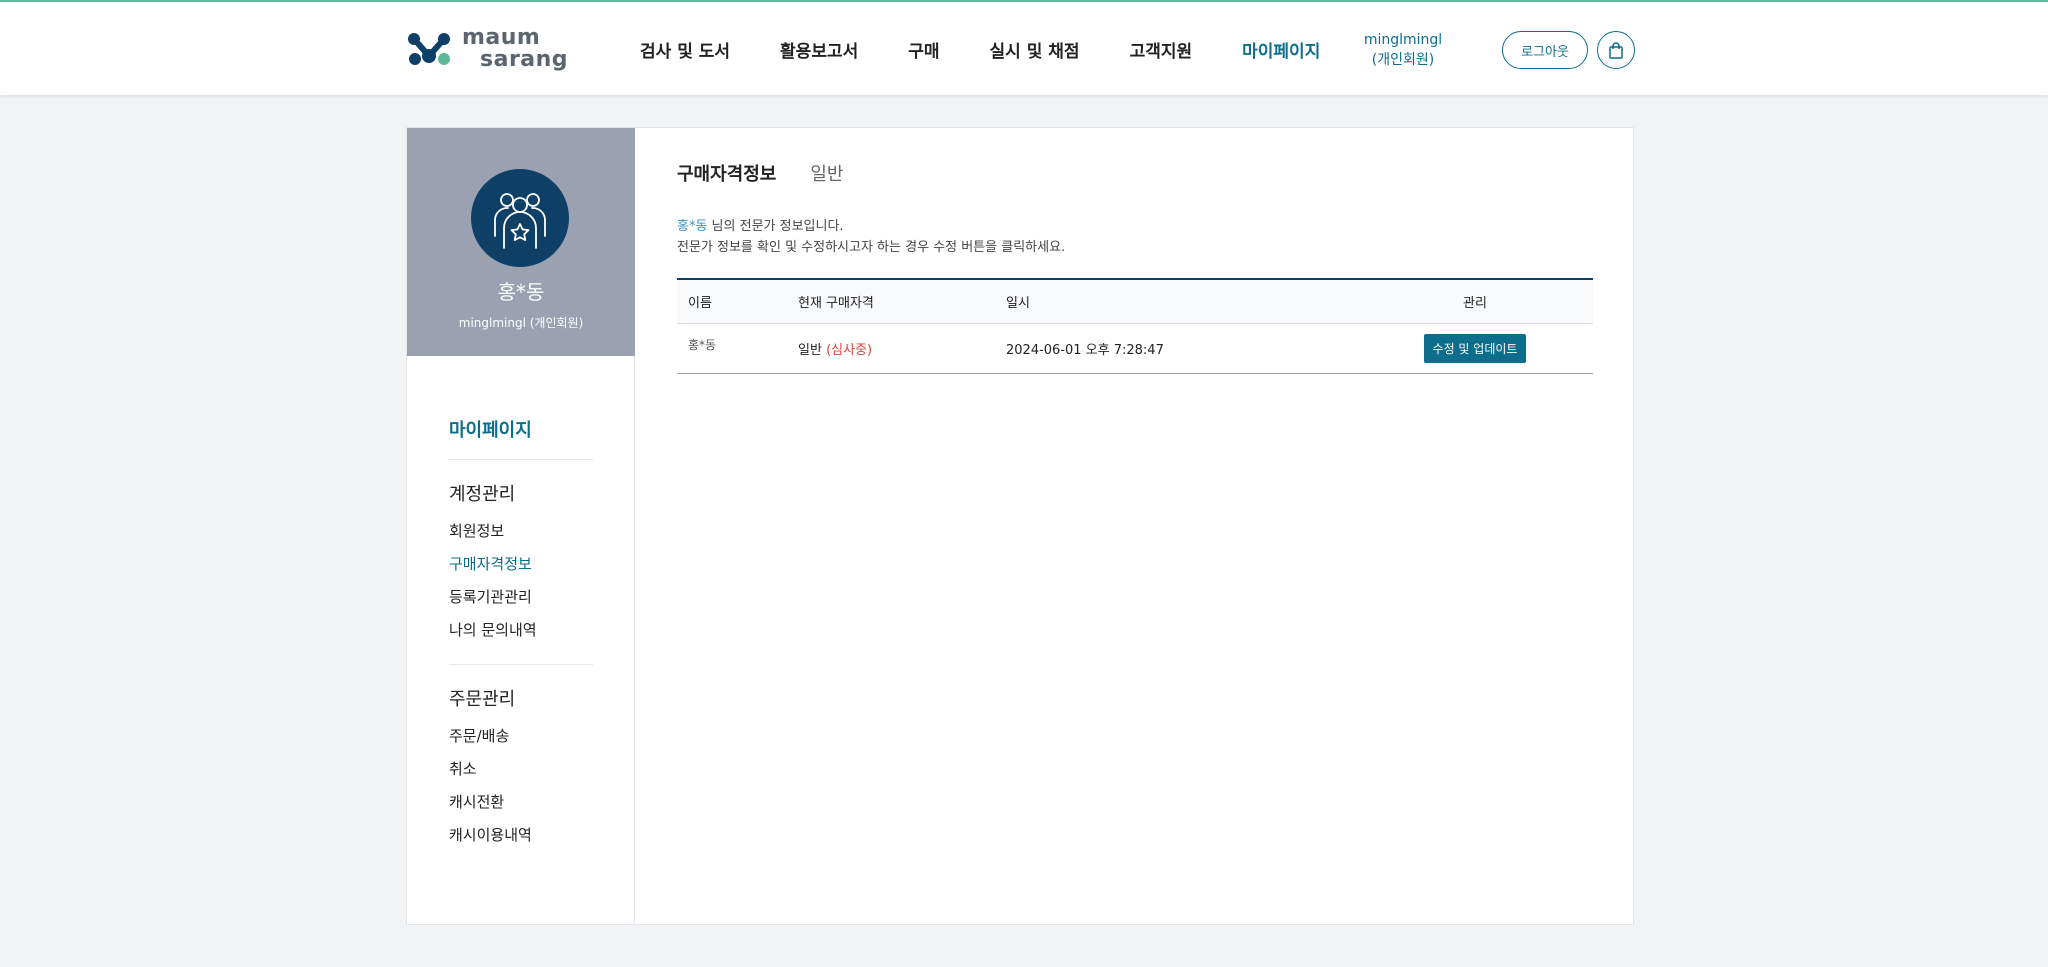 This screenshot has width=2048, height=967. What do you see at coordinates (685, 49) in the screenshot?
I see `nav-tests-books: 검사 및 도서` at bounding box center [685, 49].